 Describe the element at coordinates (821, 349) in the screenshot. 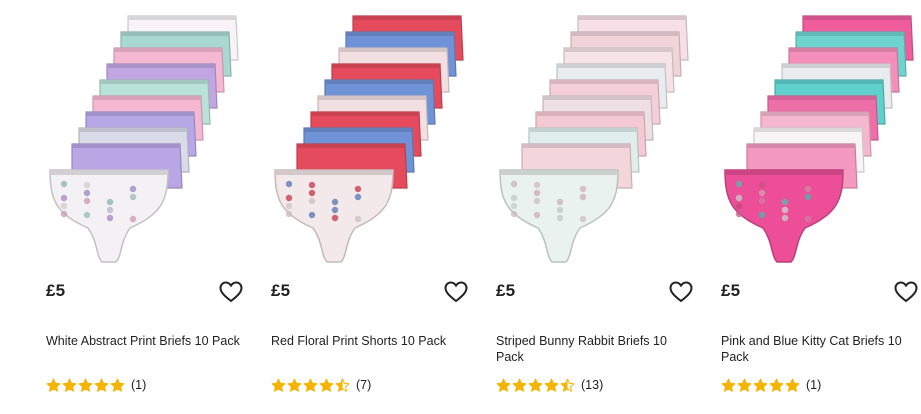

I see `product-title: Pink and Blue Kitty Cat Briefs 10 Pack` at that location.